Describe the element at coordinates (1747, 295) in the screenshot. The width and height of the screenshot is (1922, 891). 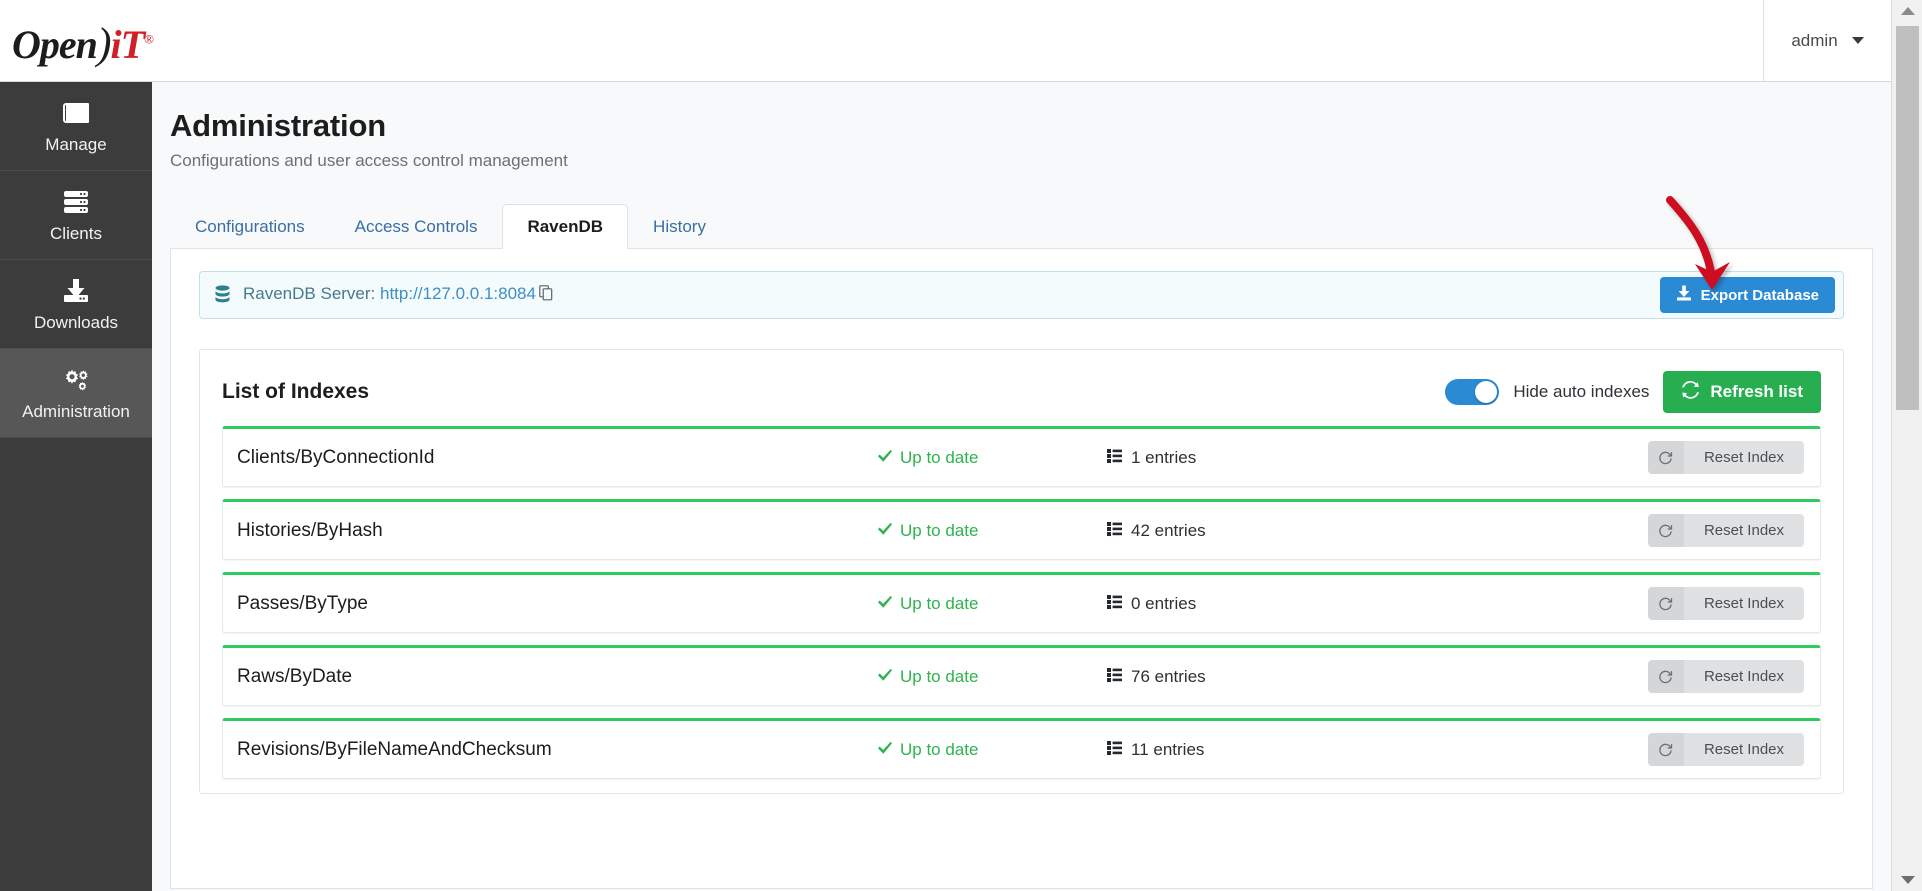
I see `export-database-button: Export Database` at that location.